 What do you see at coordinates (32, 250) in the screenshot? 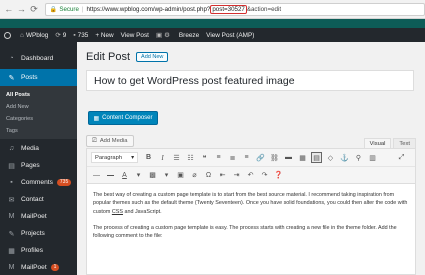
I see `sidebar-label: Profiles` at bounding box center [32, 250].